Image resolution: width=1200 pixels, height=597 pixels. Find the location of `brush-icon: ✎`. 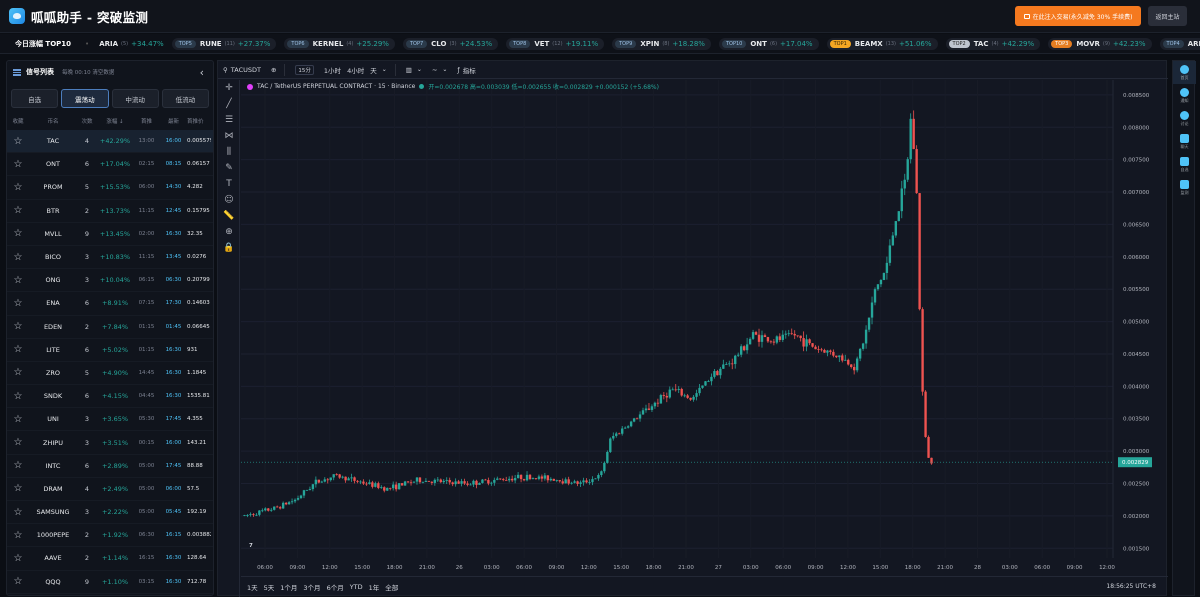

brush-icon: ✎ is located at coordinates (229, 168).